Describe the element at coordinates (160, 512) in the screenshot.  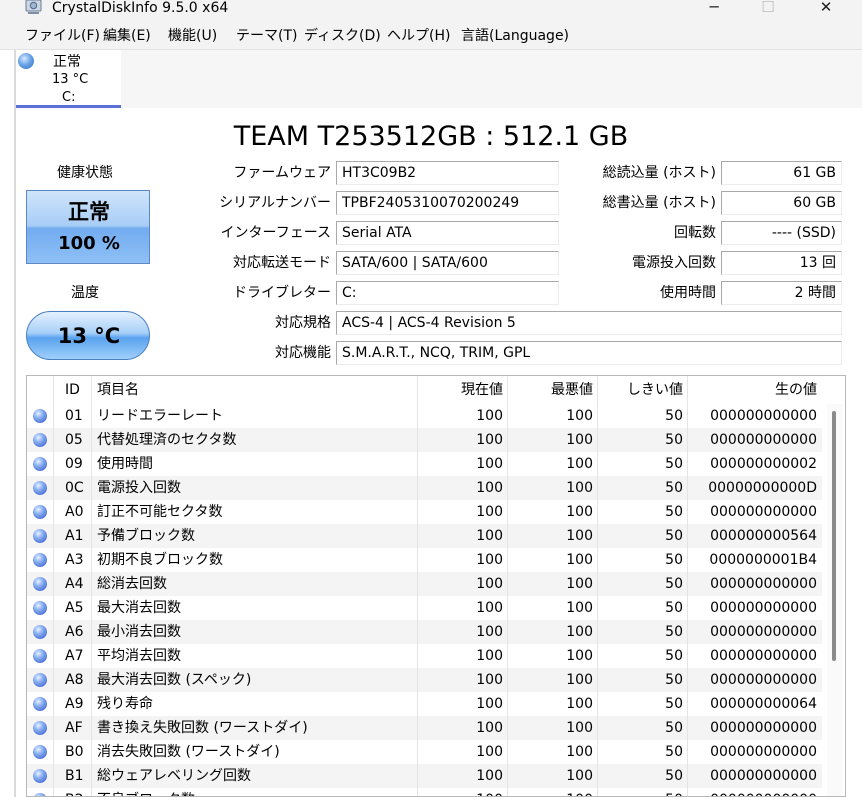
I see `row-attribute-name: 訂正不可能セクタ数` at that location.